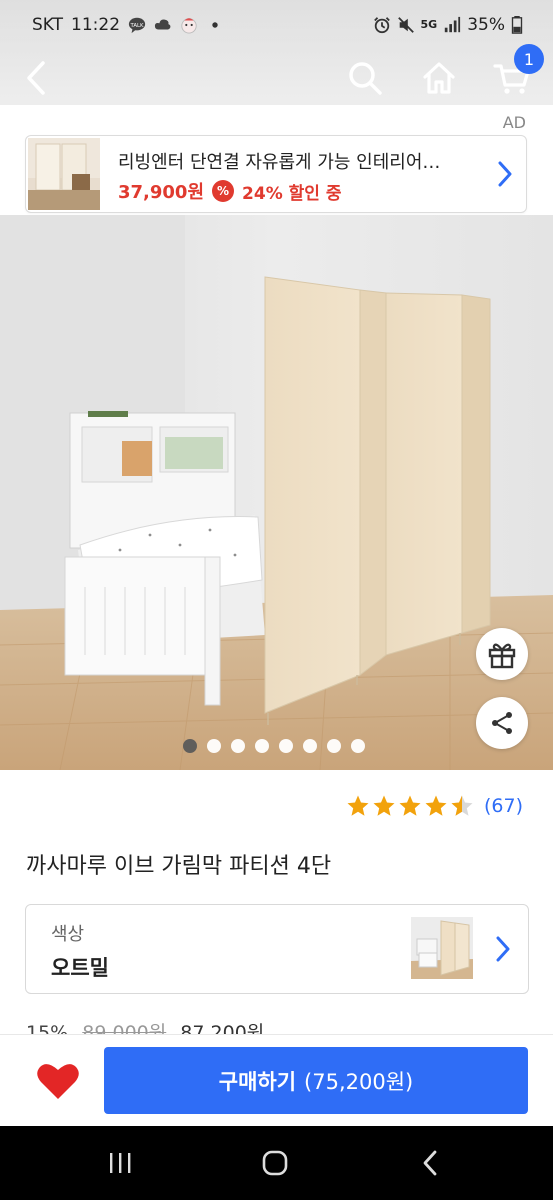 The width and height of the screenshot is (553, 1200). I want to click on ad-price: 37,900원, so click(161, 192).